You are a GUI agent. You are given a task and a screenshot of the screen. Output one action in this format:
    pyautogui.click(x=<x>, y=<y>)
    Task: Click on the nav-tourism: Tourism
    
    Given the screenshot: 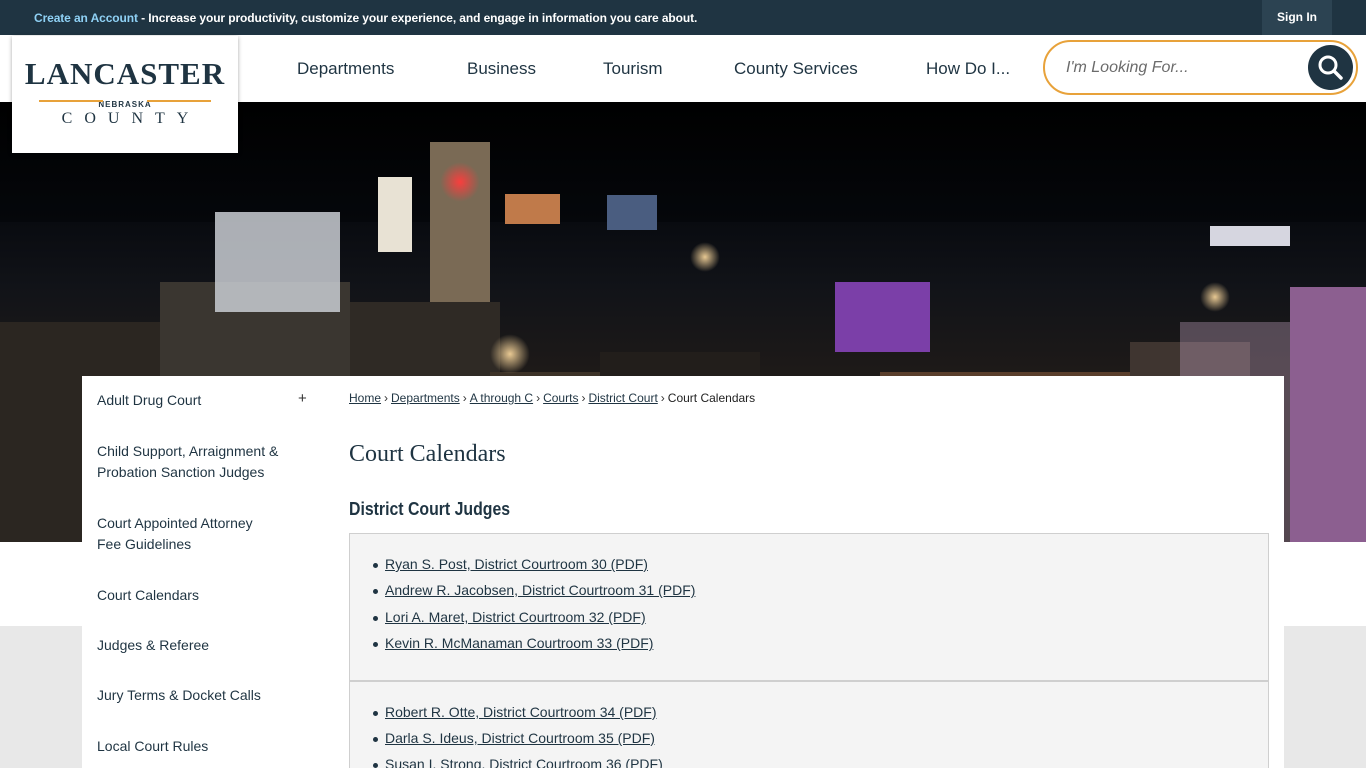 What is the action you would take?
    pyautogui.click(x=633, y=69)
    